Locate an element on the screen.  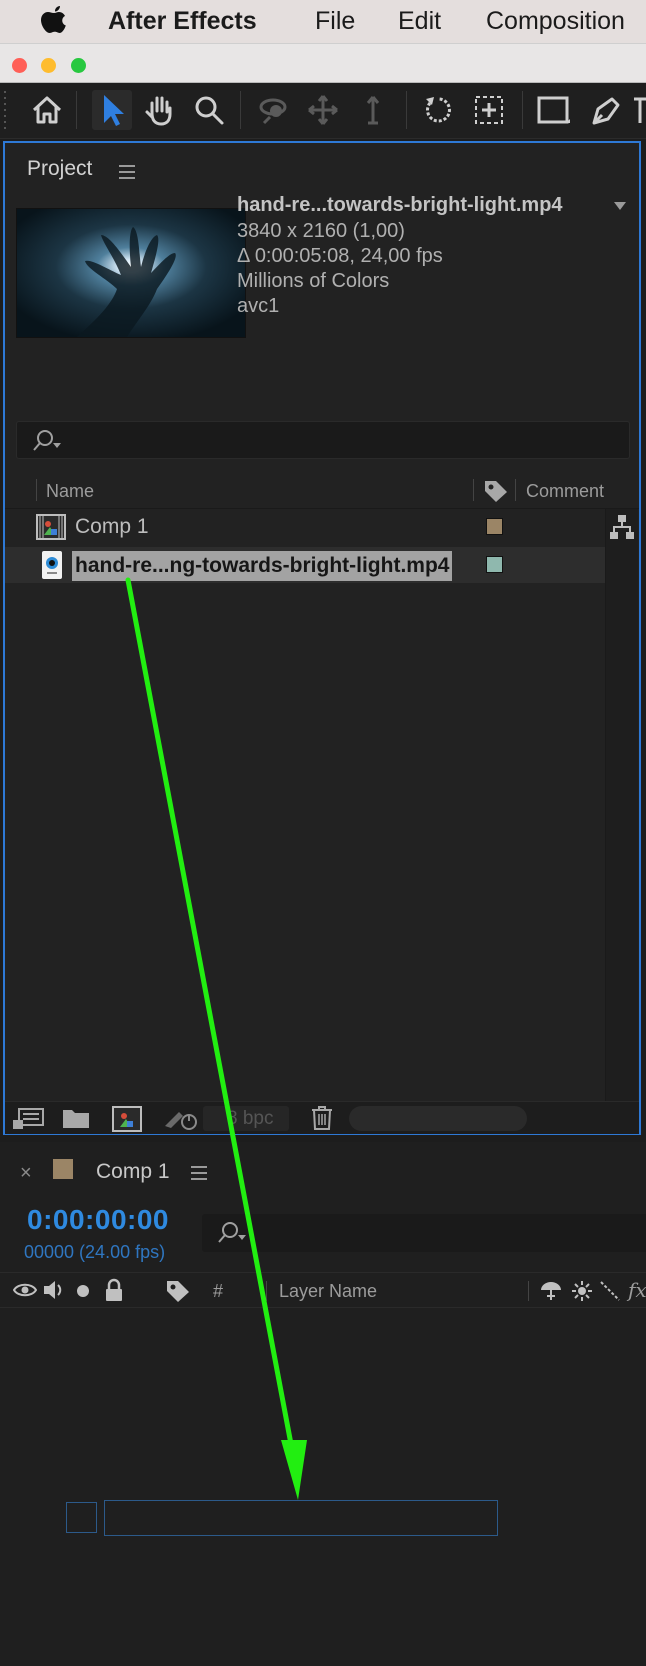
trash-icon is located at coordinates (322, 1118).